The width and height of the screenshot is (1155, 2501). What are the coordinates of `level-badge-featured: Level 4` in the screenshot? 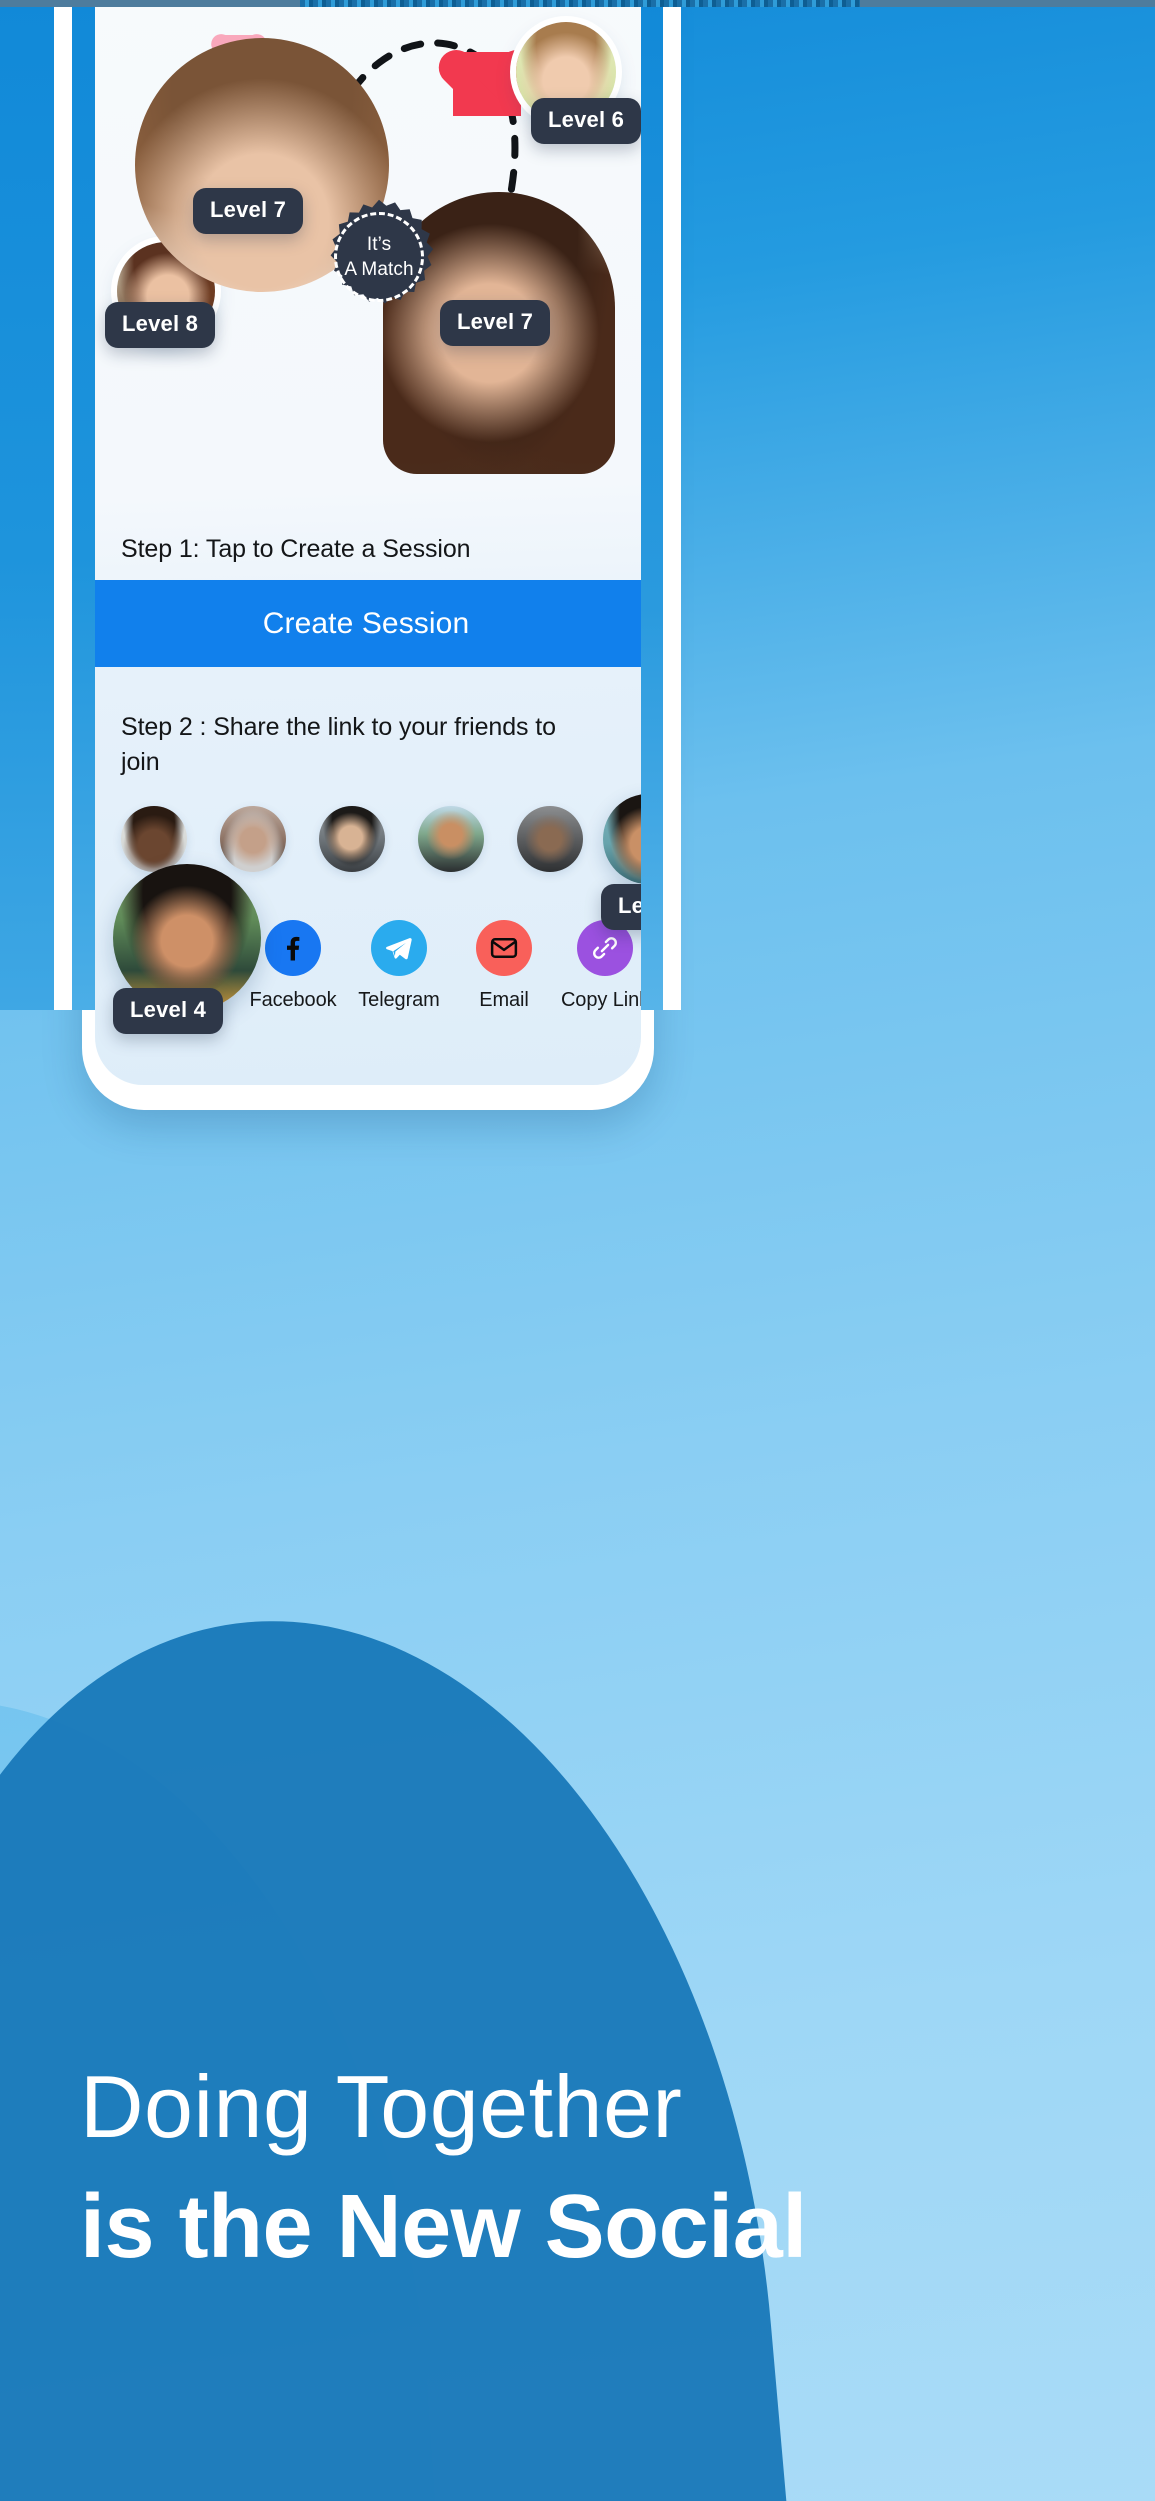 It's located at (168, 1011).